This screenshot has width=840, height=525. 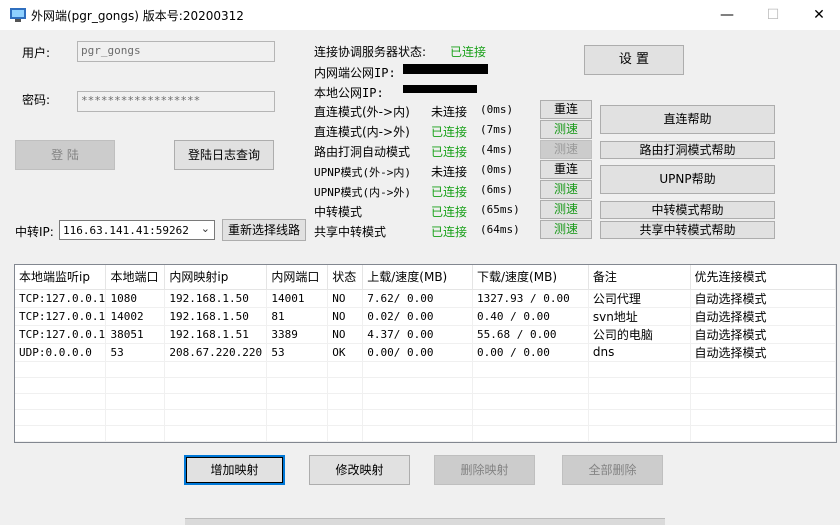 What do you see at coordinates (773, 15) in the screenshot?
I see `maximize-button: ☐` at bounding box center [773, 15].